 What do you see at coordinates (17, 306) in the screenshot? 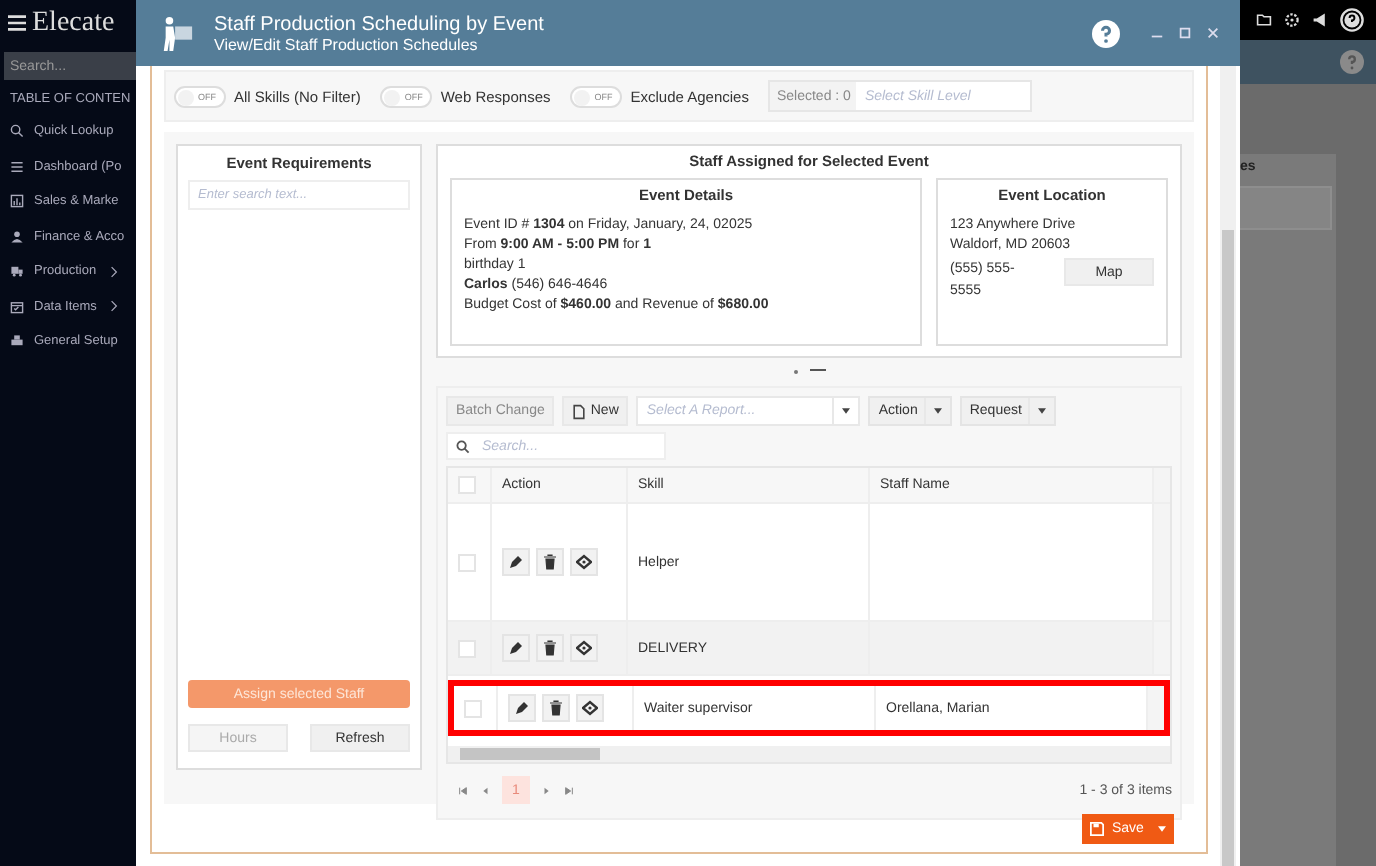
I see `calendar-icon` at bounding box center [17, 306].